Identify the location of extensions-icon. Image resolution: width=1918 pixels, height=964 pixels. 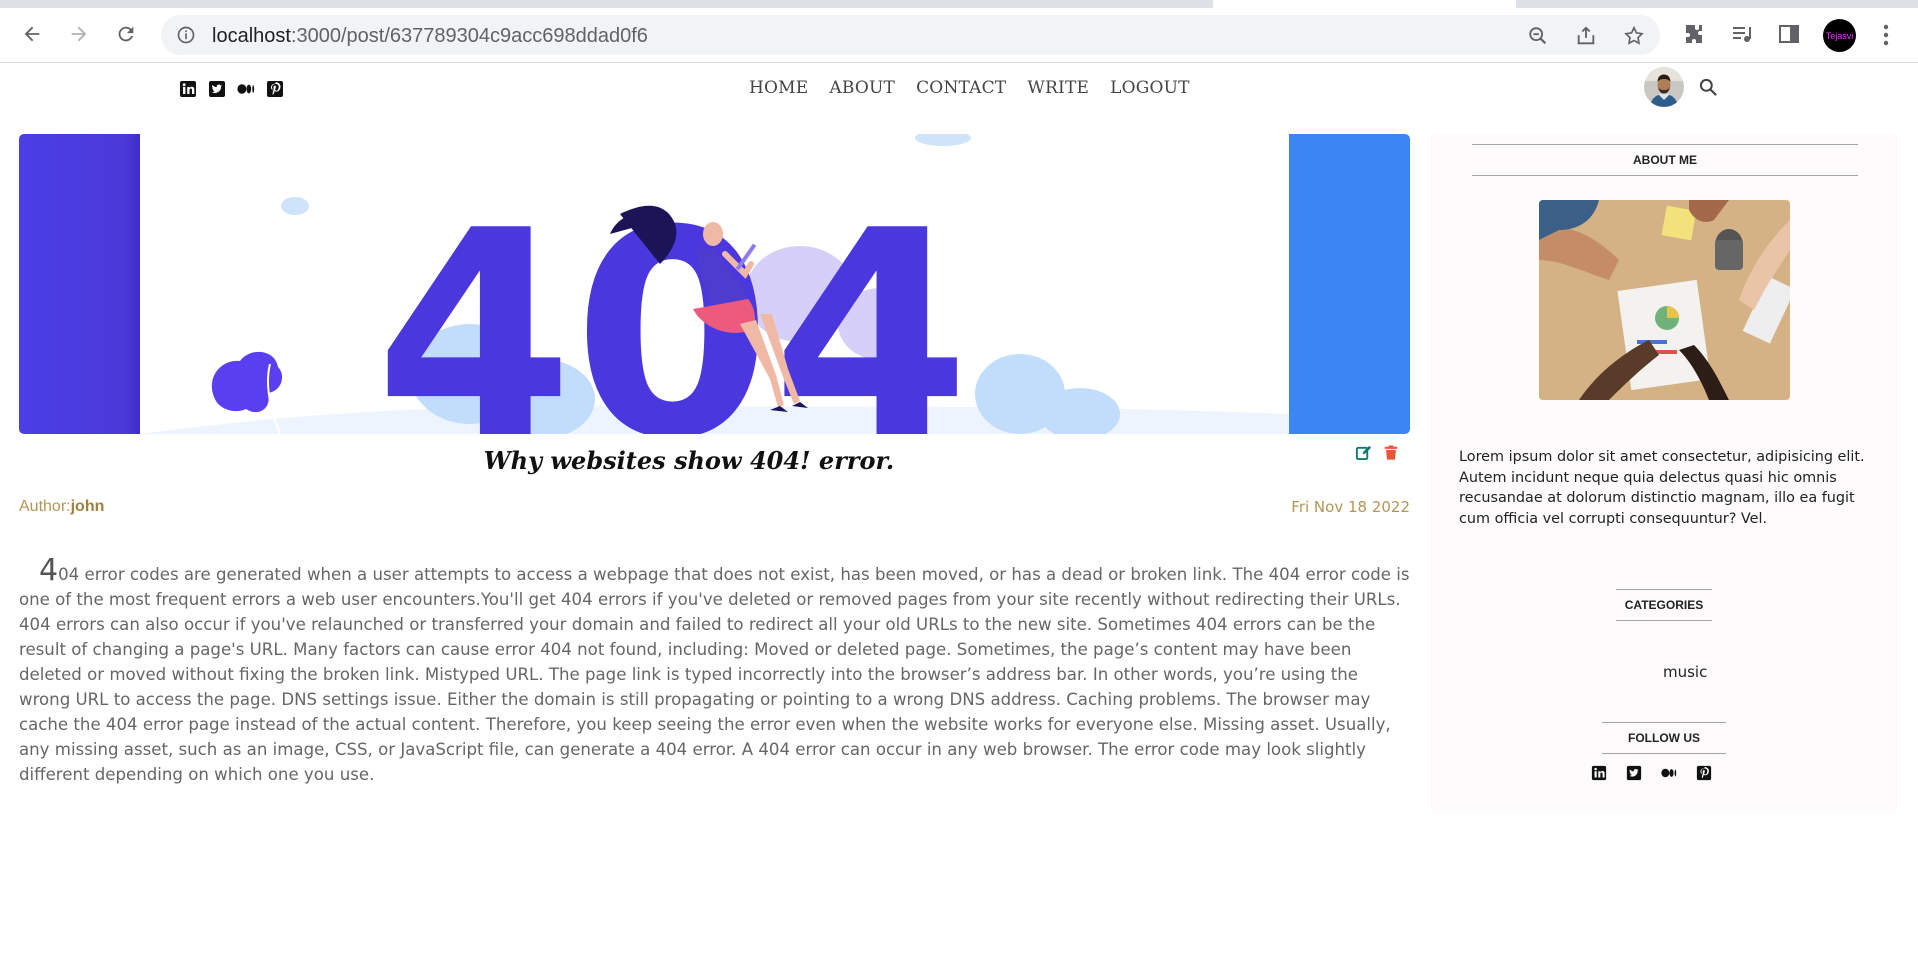
(1695, 34).